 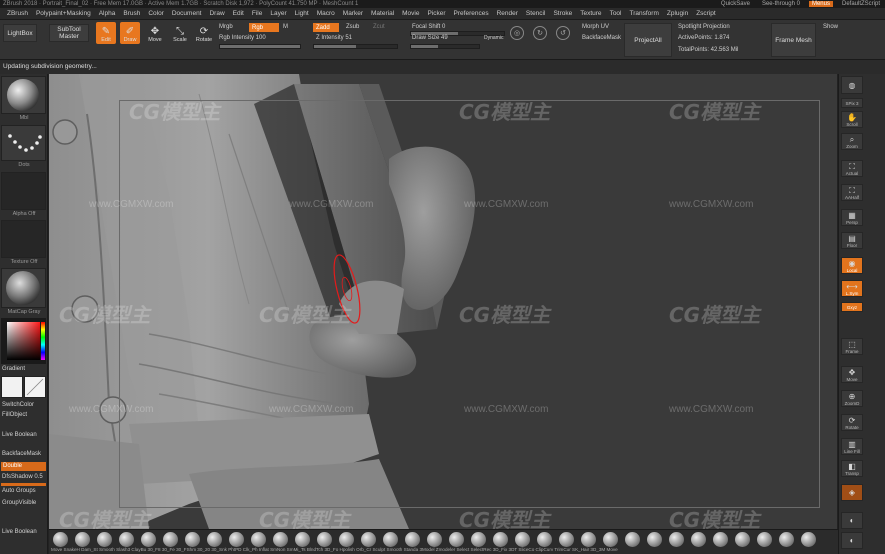 I want to click on brush-snakehook-icon, so click(x=82, y=539).